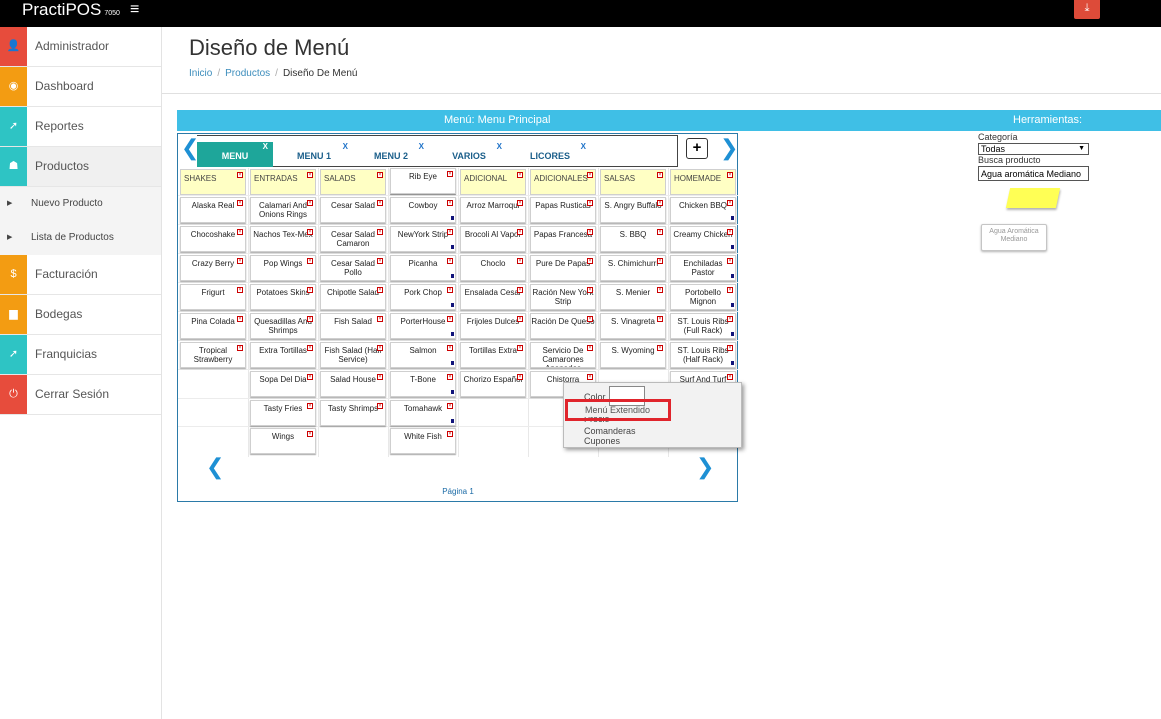  I want to click on add-category-button: +, so click(697, 148).